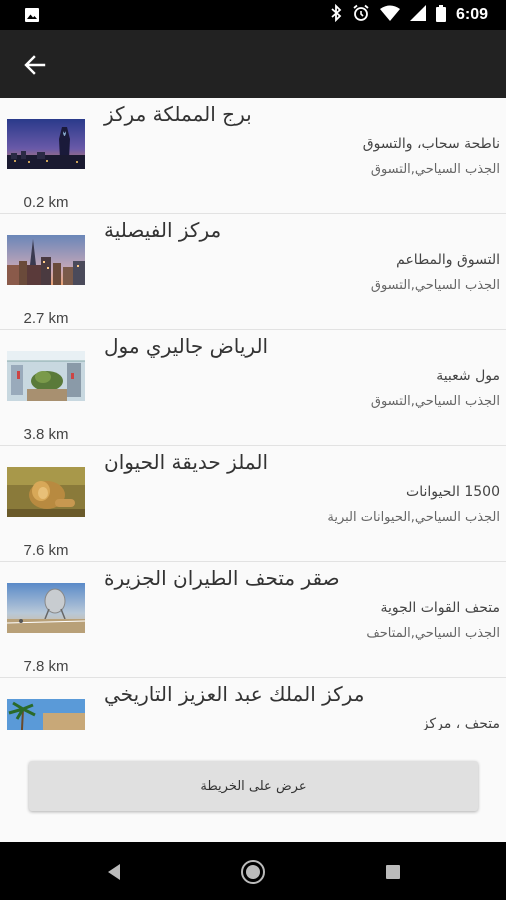 The width and height of the screenshot is (506, 900). I want to click on distance-label: 2.7 km, so click(46, 318).